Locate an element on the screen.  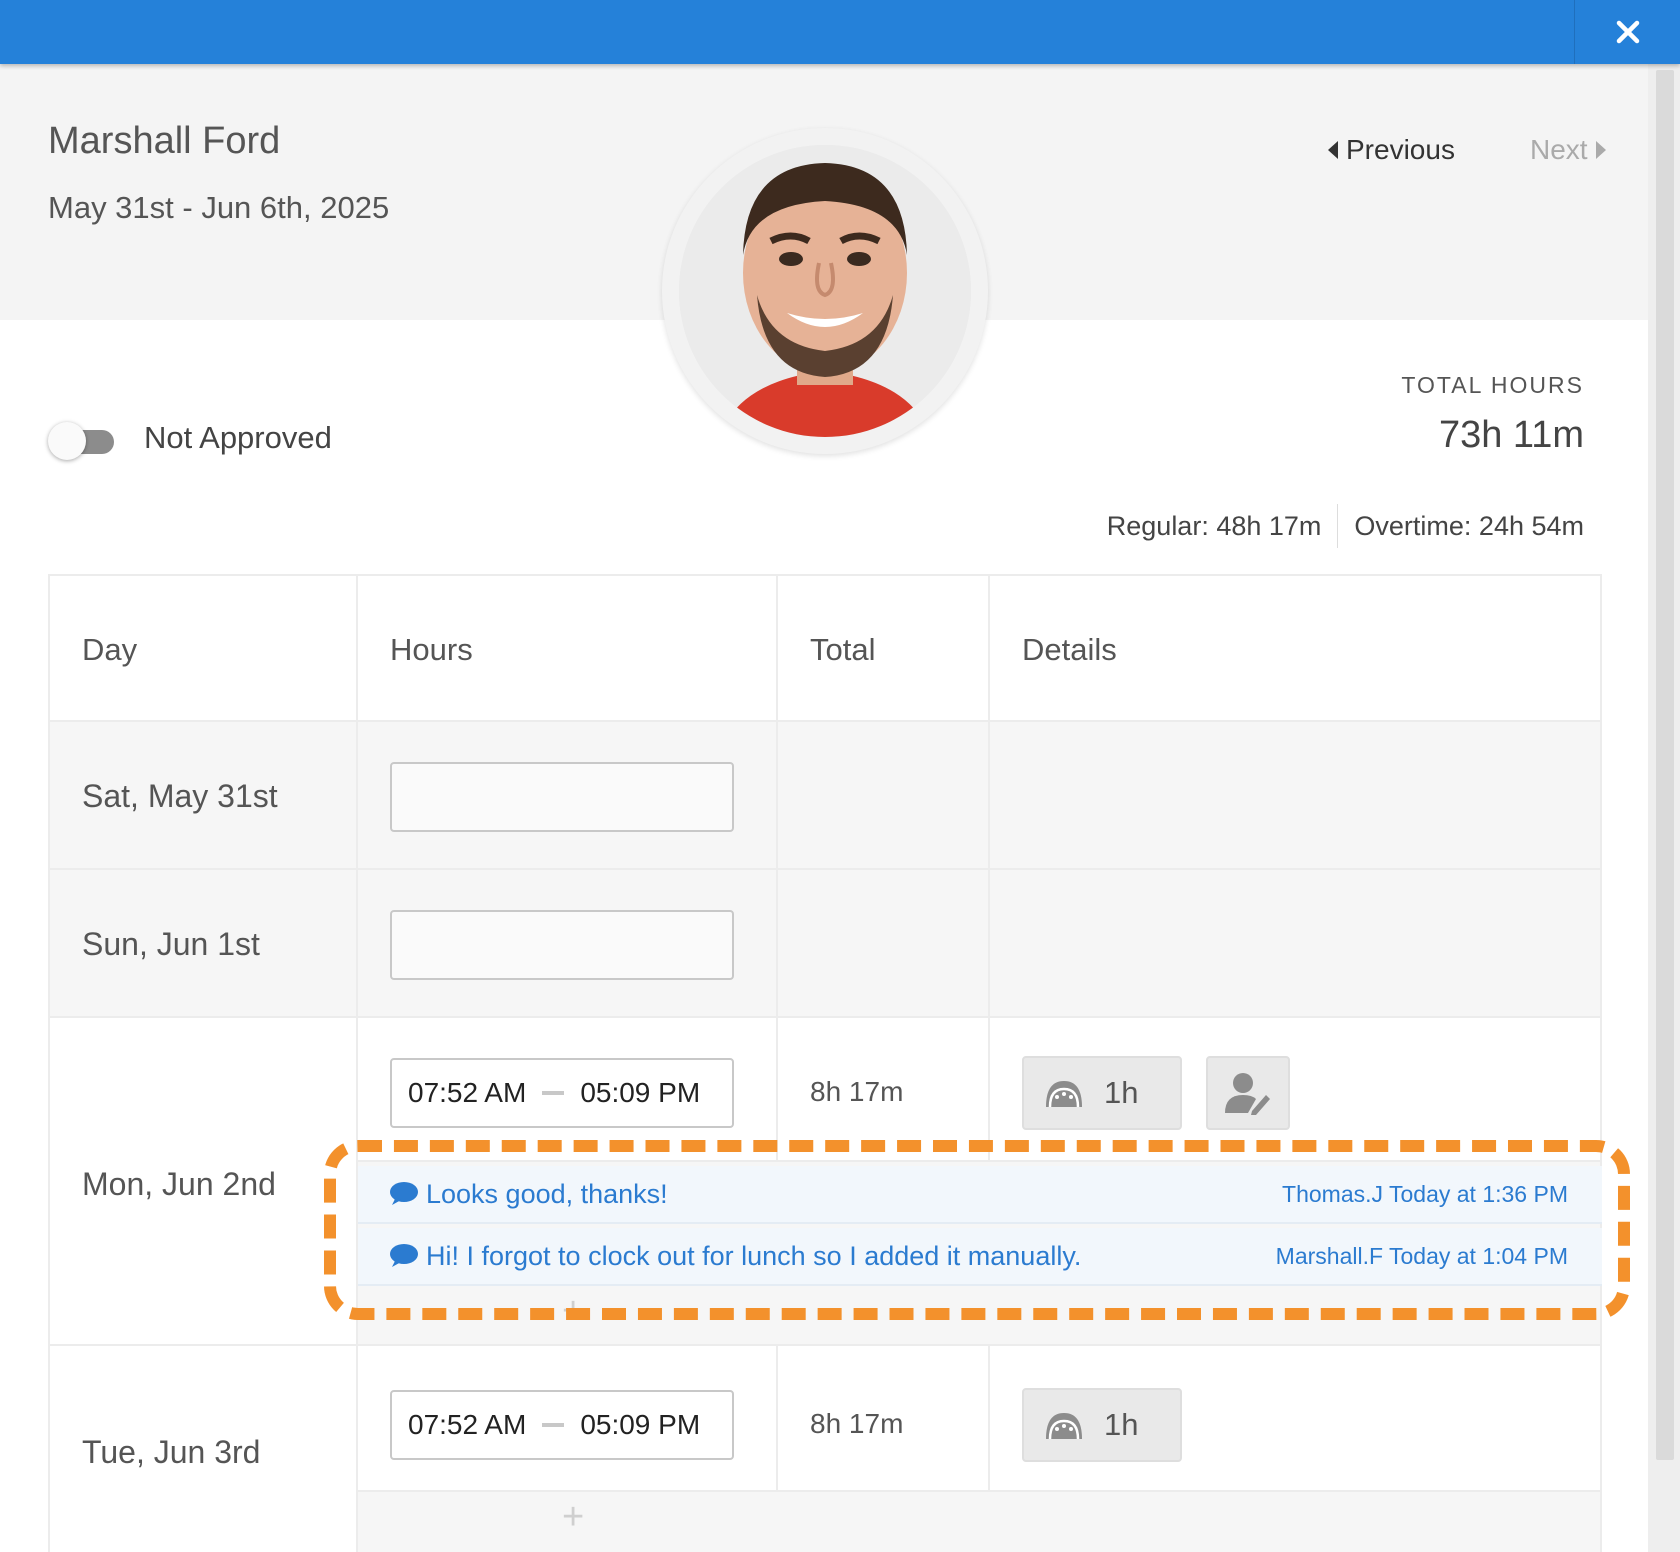
approval-toggle is located at coordinates (82, 440).